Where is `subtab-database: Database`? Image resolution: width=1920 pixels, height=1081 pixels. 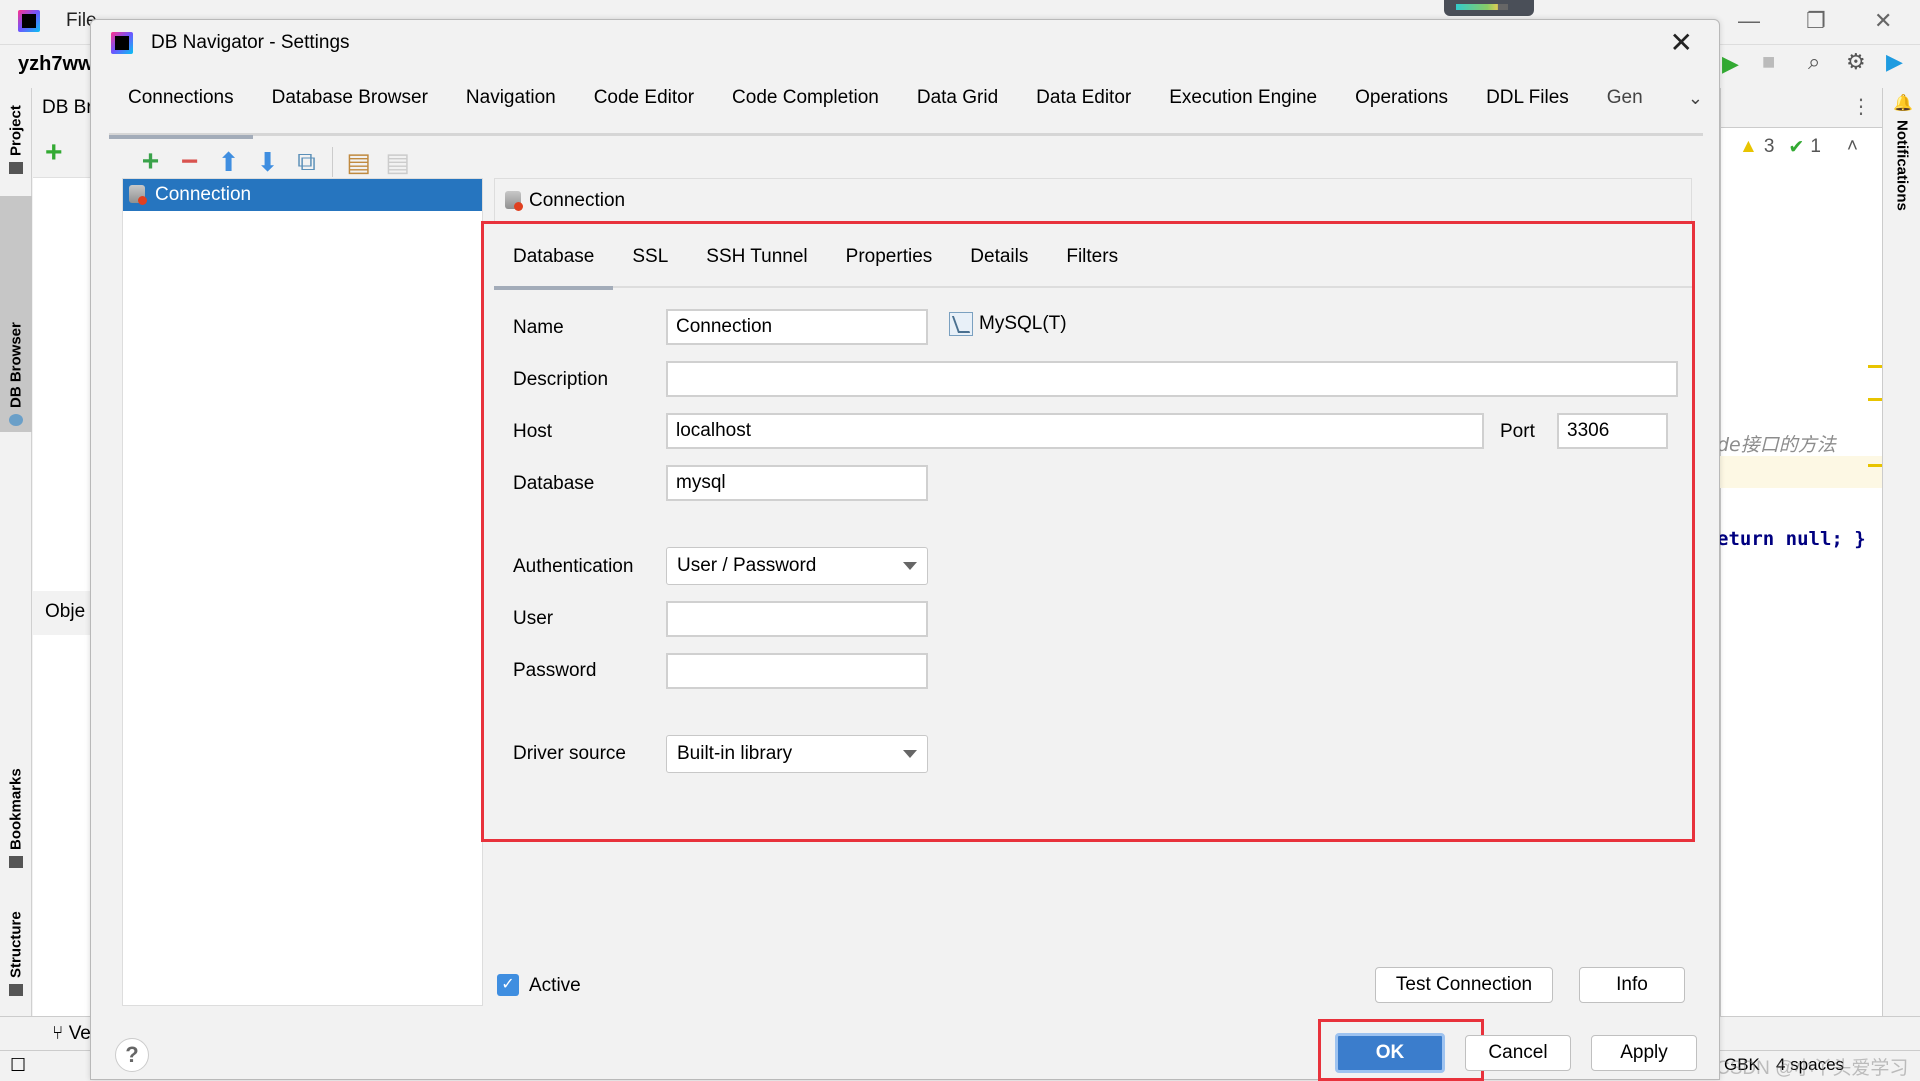 subtab-database: Database is located at coordinates (554, 266).